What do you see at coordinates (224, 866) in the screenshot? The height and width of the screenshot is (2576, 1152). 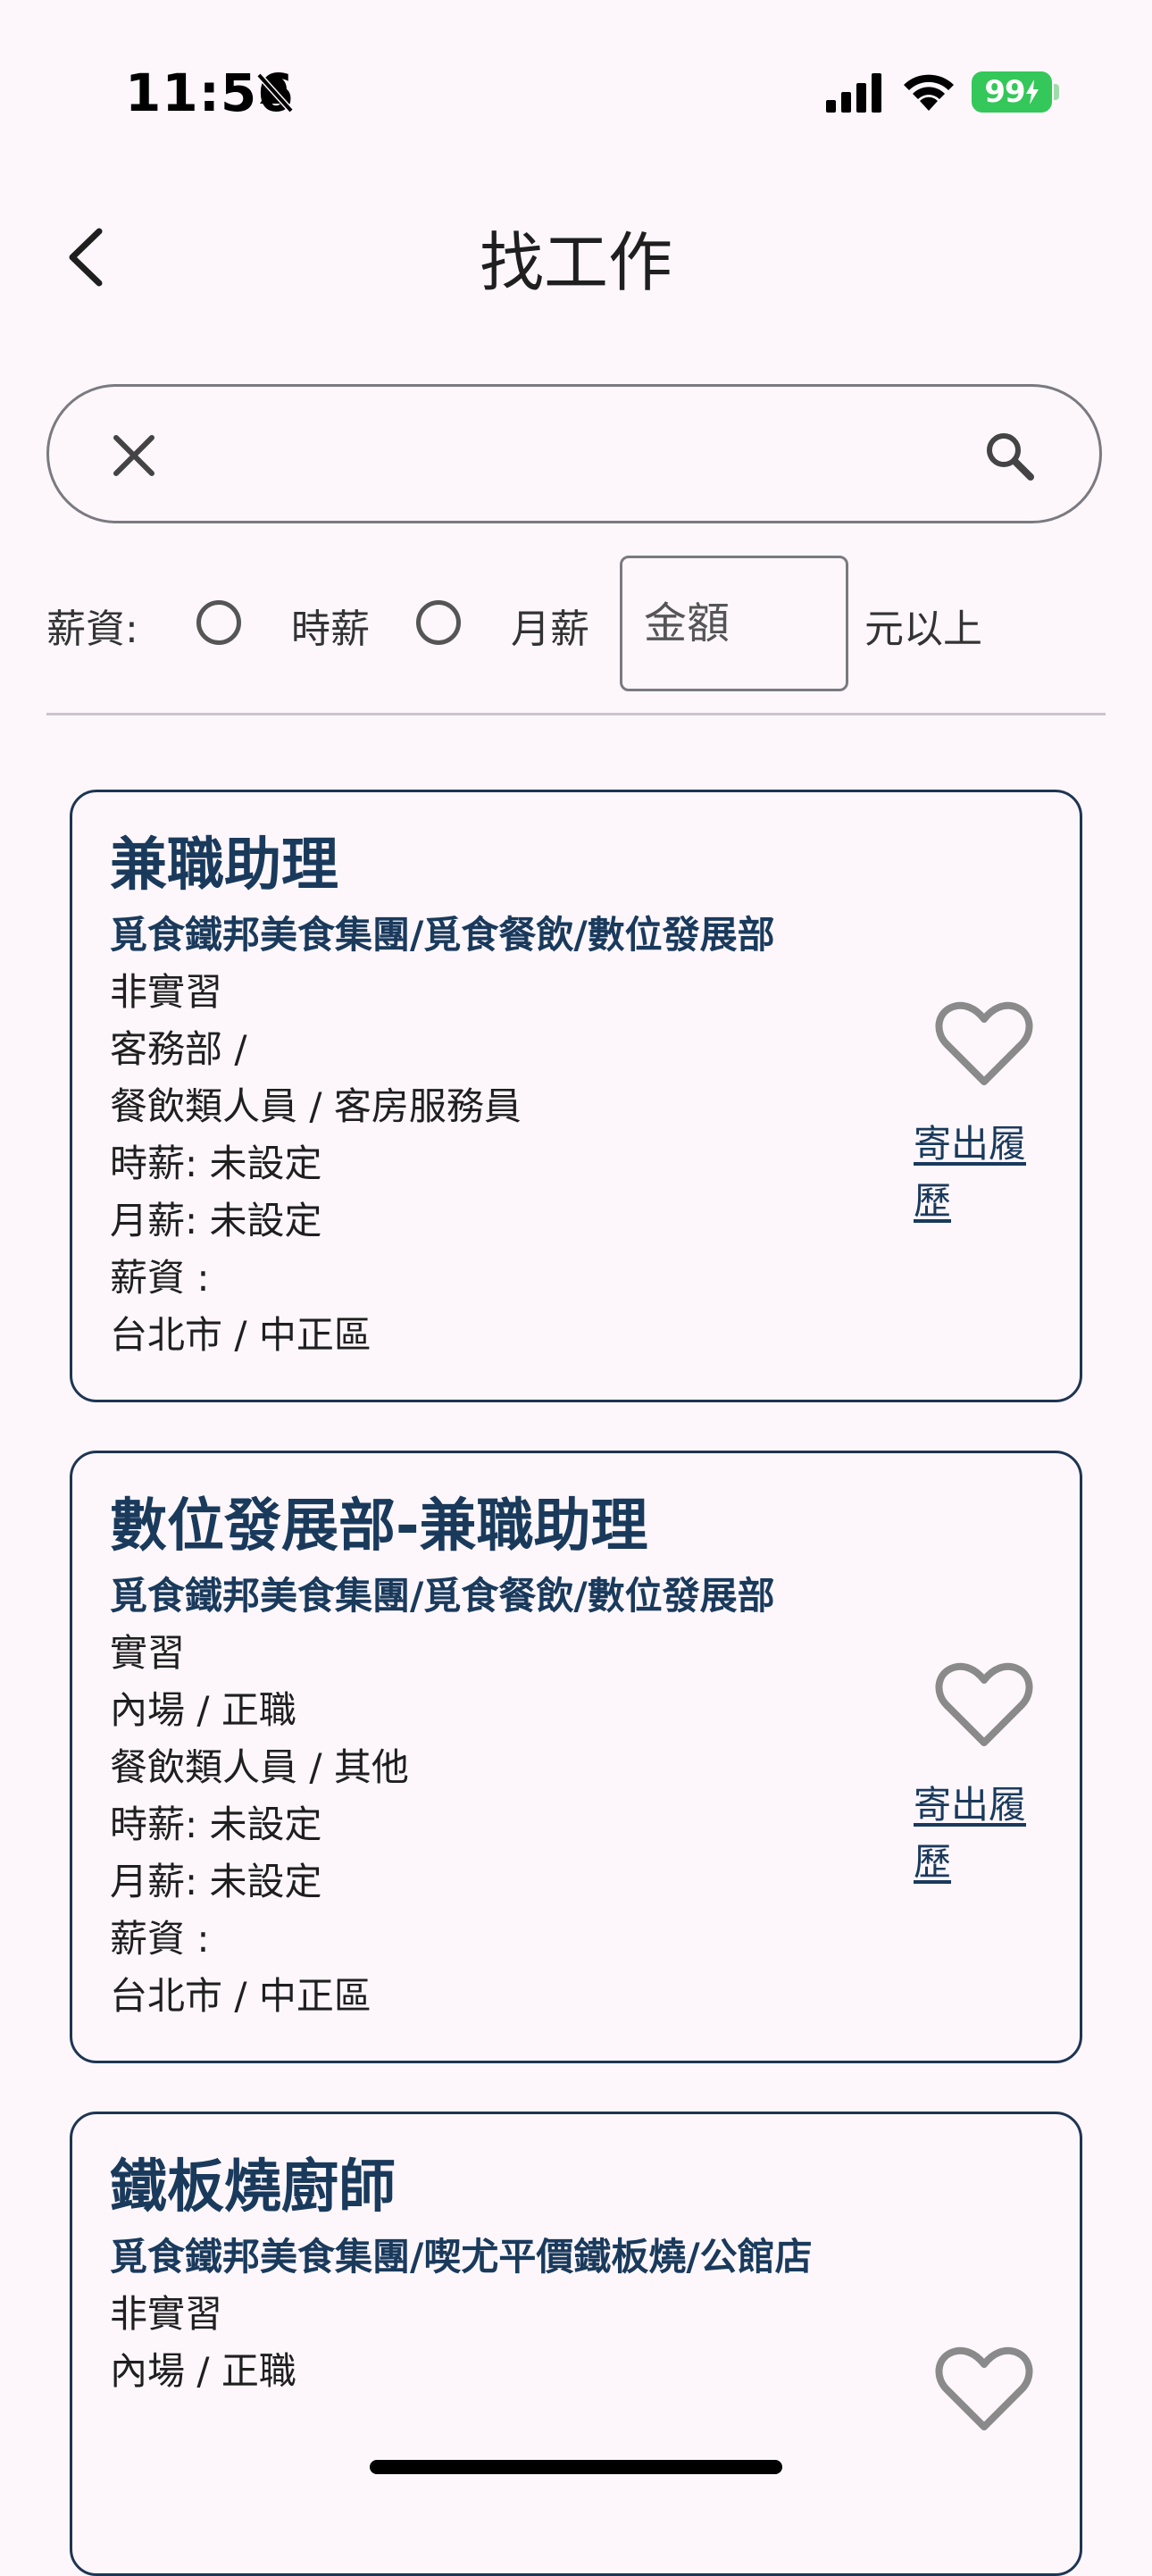 I see `job-title: 兼職助理` at bounding box center [224, 866].